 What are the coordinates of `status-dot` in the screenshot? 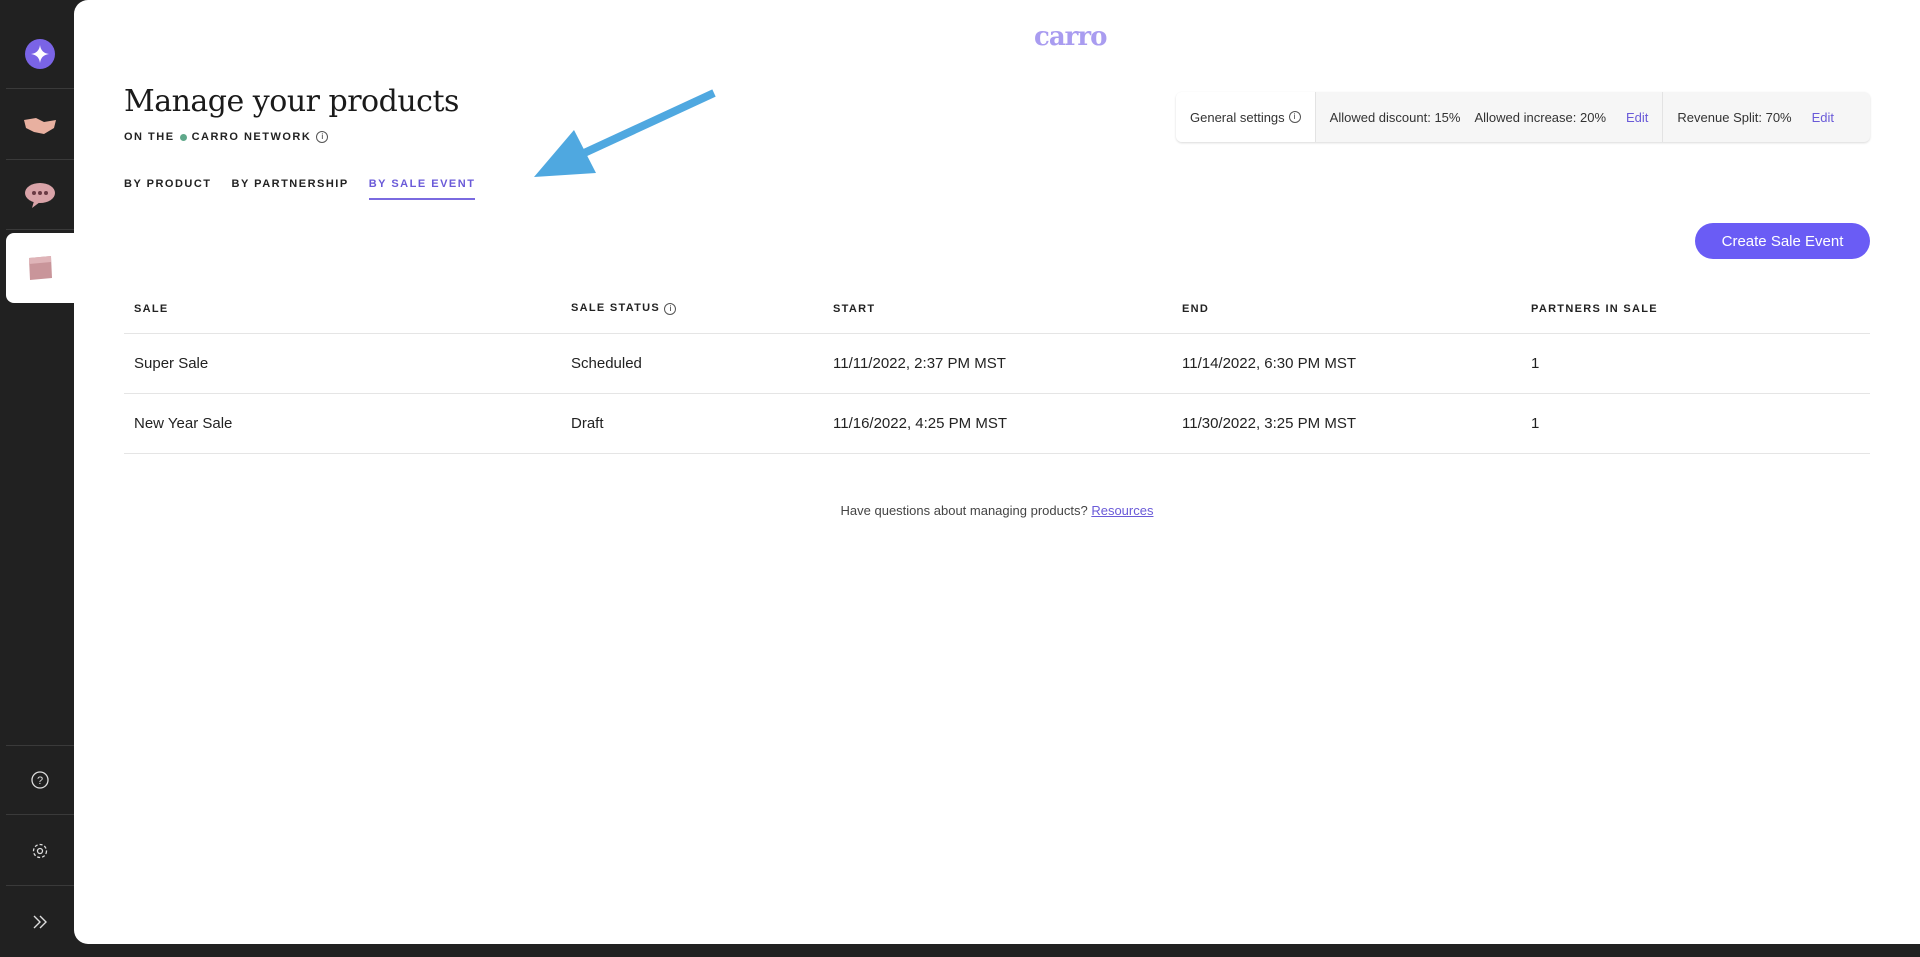 It's located at (183, 137).